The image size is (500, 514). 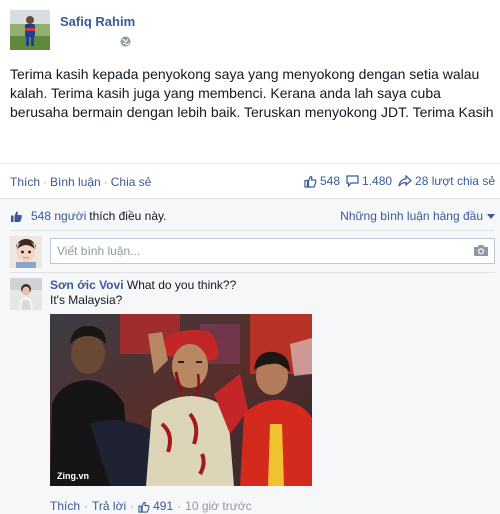 I want to click on share-arrow-icon, so click(x=405, y=181).